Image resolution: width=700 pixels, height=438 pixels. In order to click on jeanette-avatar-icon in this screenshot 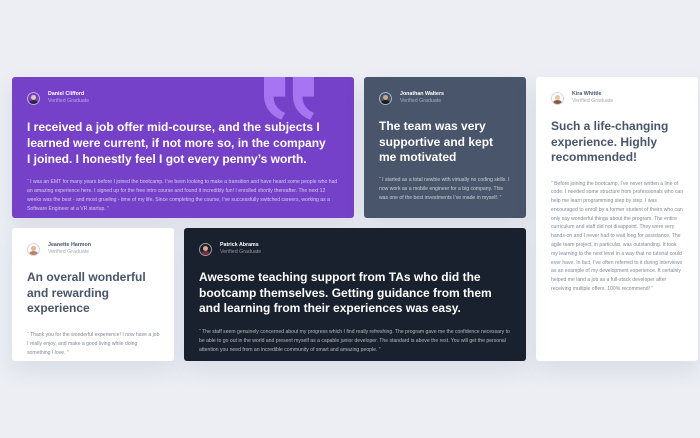, I will do `click(33, 249)`.